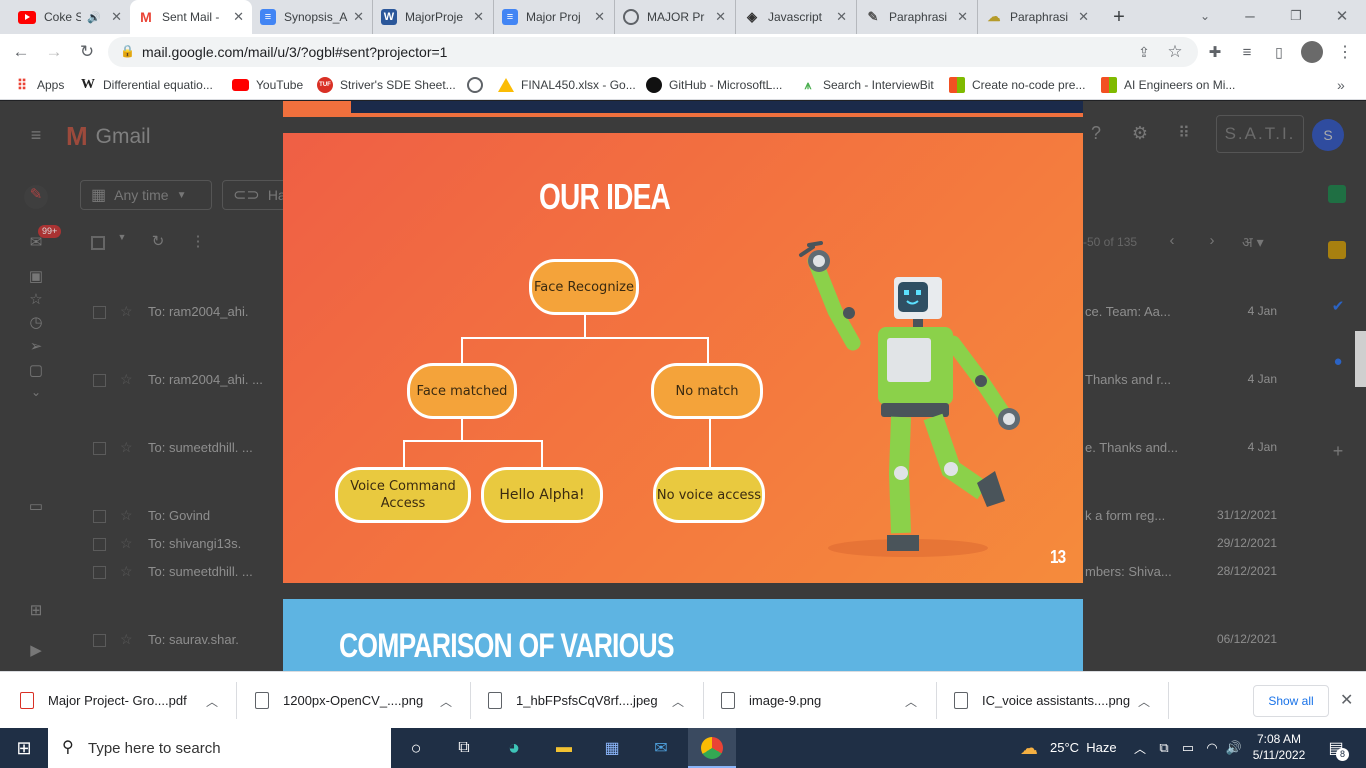  What do you see at coordinates (1338, 363) in the screenshot?
I see `contacts-addon-icon: ●` at bounding box center [1338, 363].